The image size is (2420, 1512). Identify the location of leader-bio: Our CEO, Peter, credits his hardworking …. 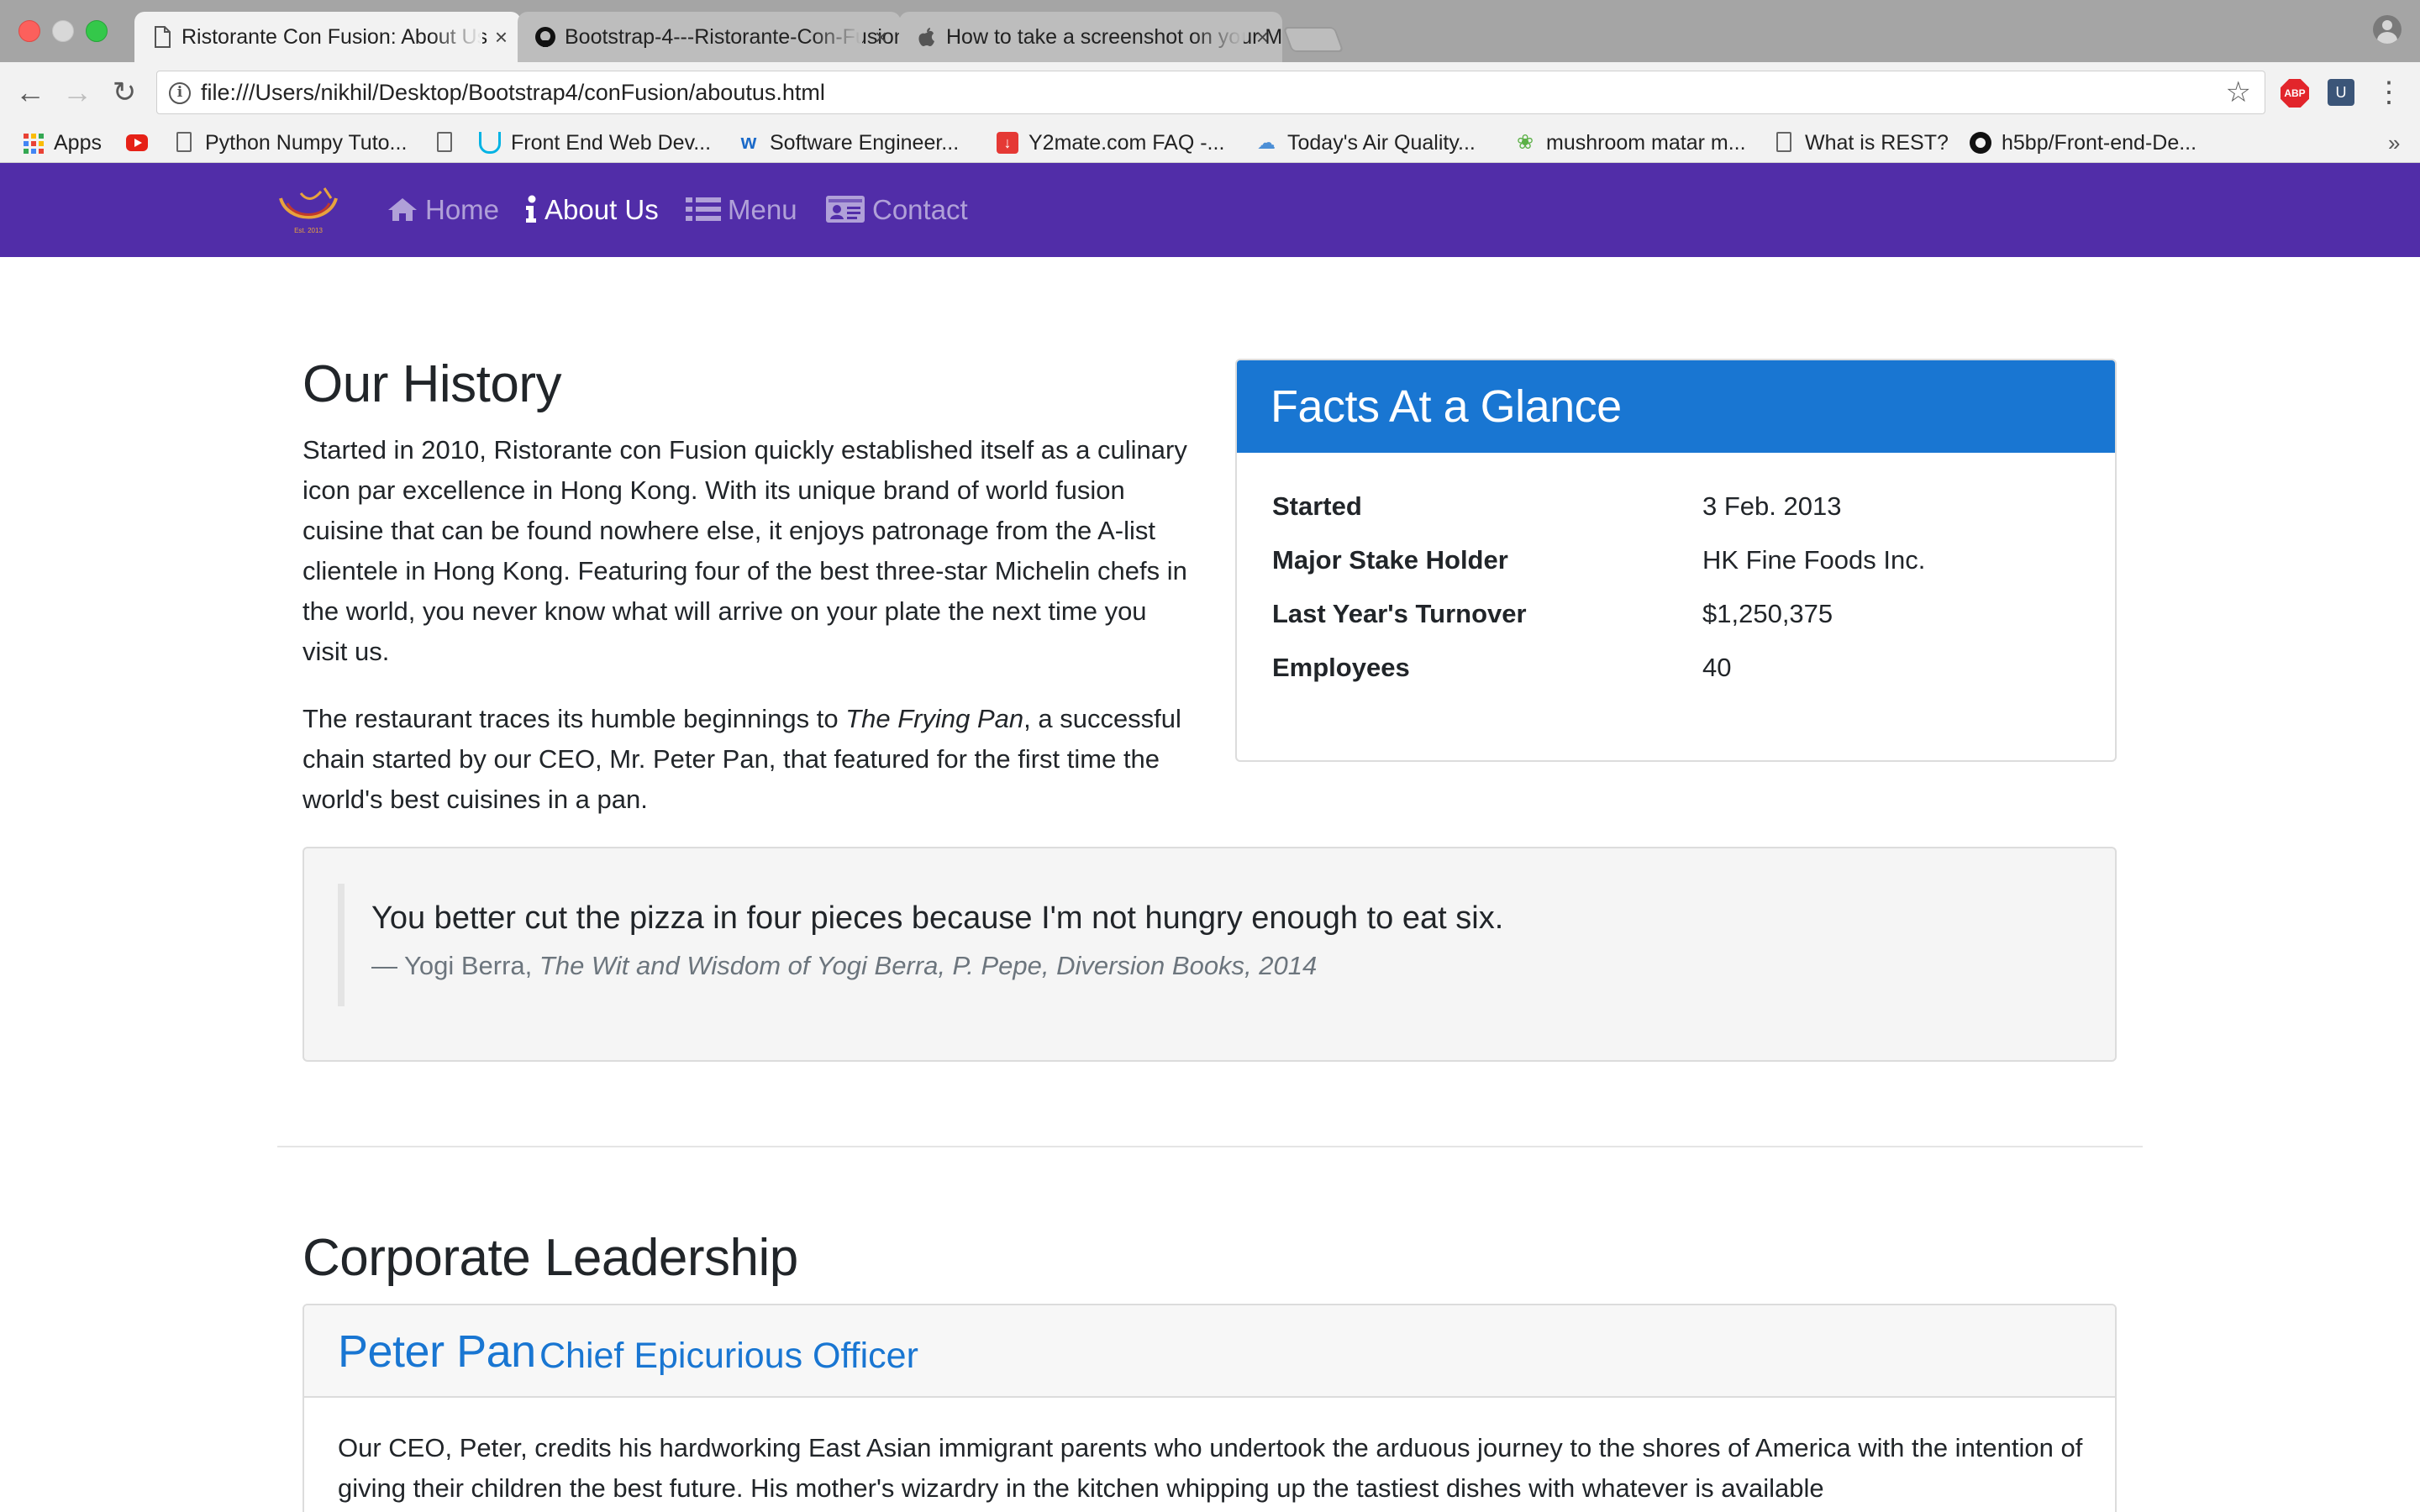
(1210, 1468).